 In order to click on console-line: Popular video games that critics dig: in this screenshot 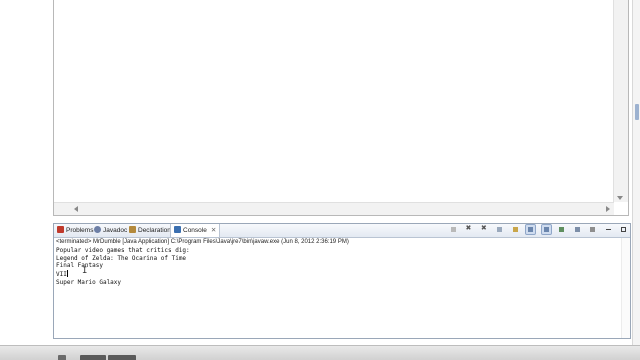, I will do `click(123, 250)`.